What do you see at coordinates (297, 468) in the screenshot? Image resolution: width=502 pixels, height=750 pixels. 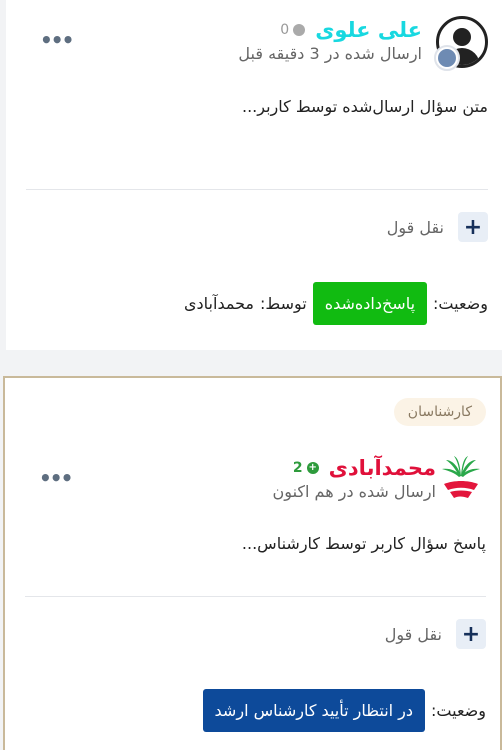 I see `score-value: 2` at bounding box center [297, 468].